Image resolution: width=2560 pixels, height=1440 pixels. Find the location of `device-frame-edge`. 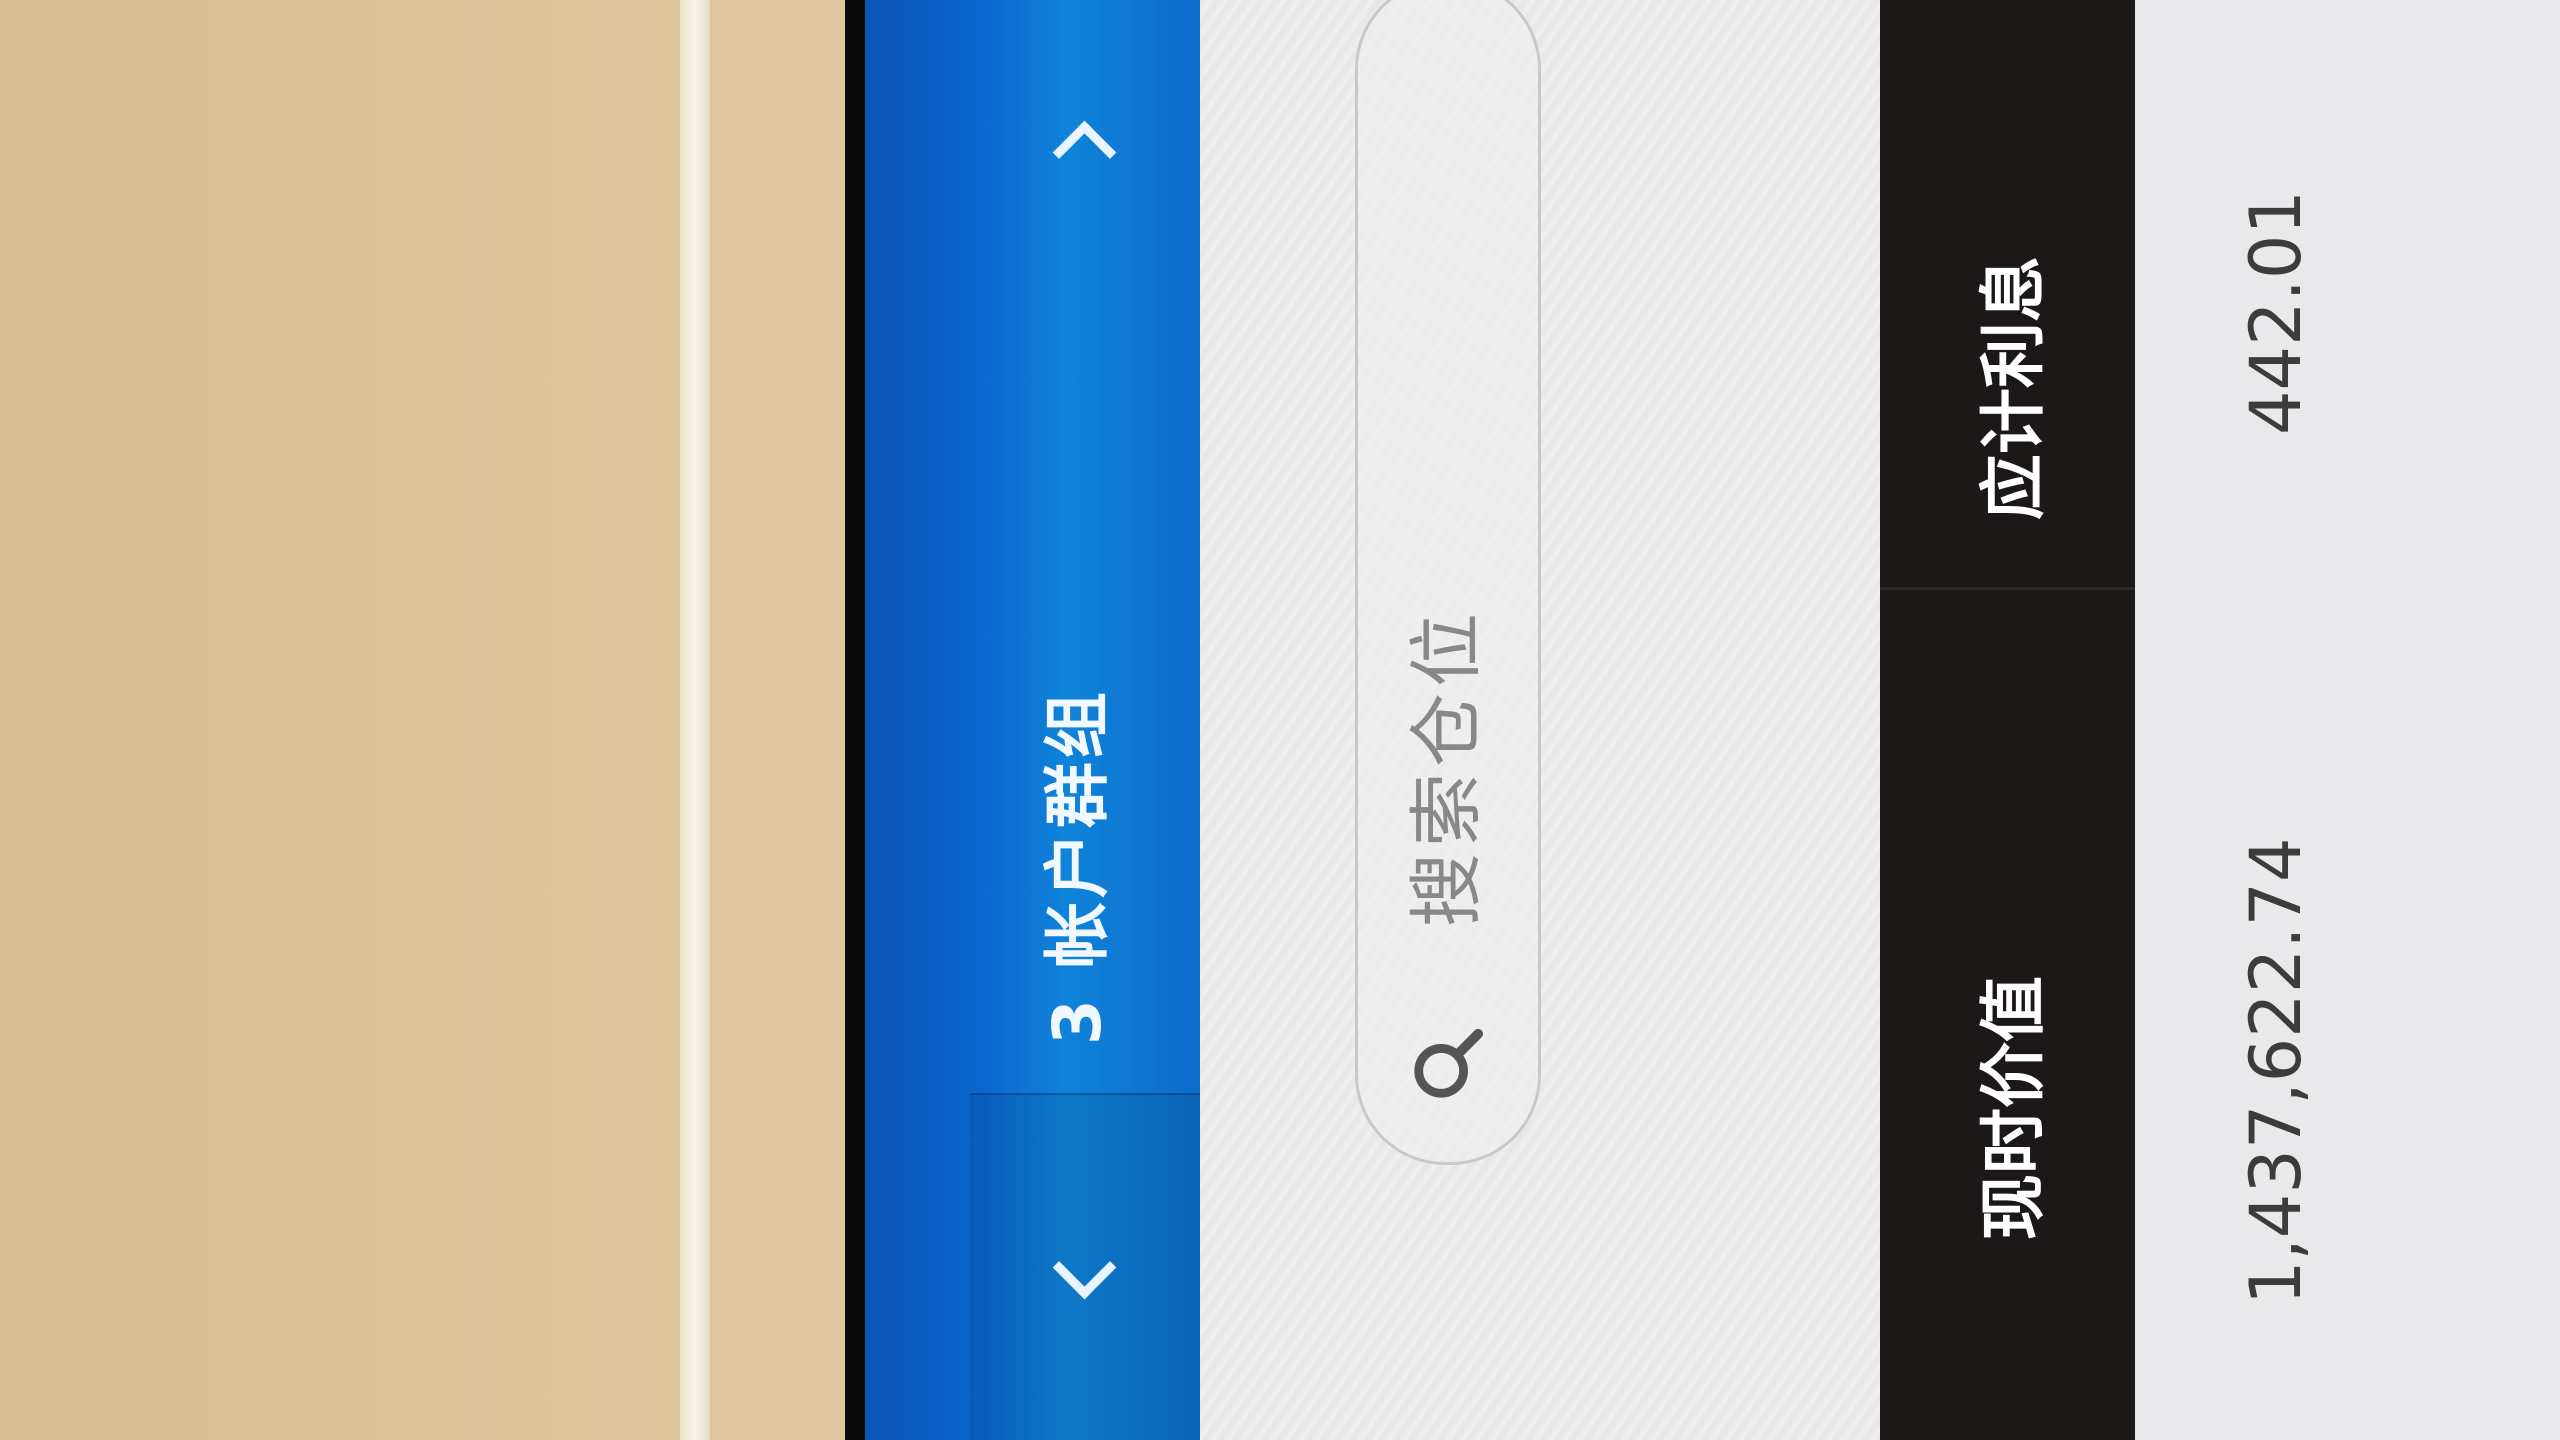

device-frame-edge is located at coordinates (695, 720).